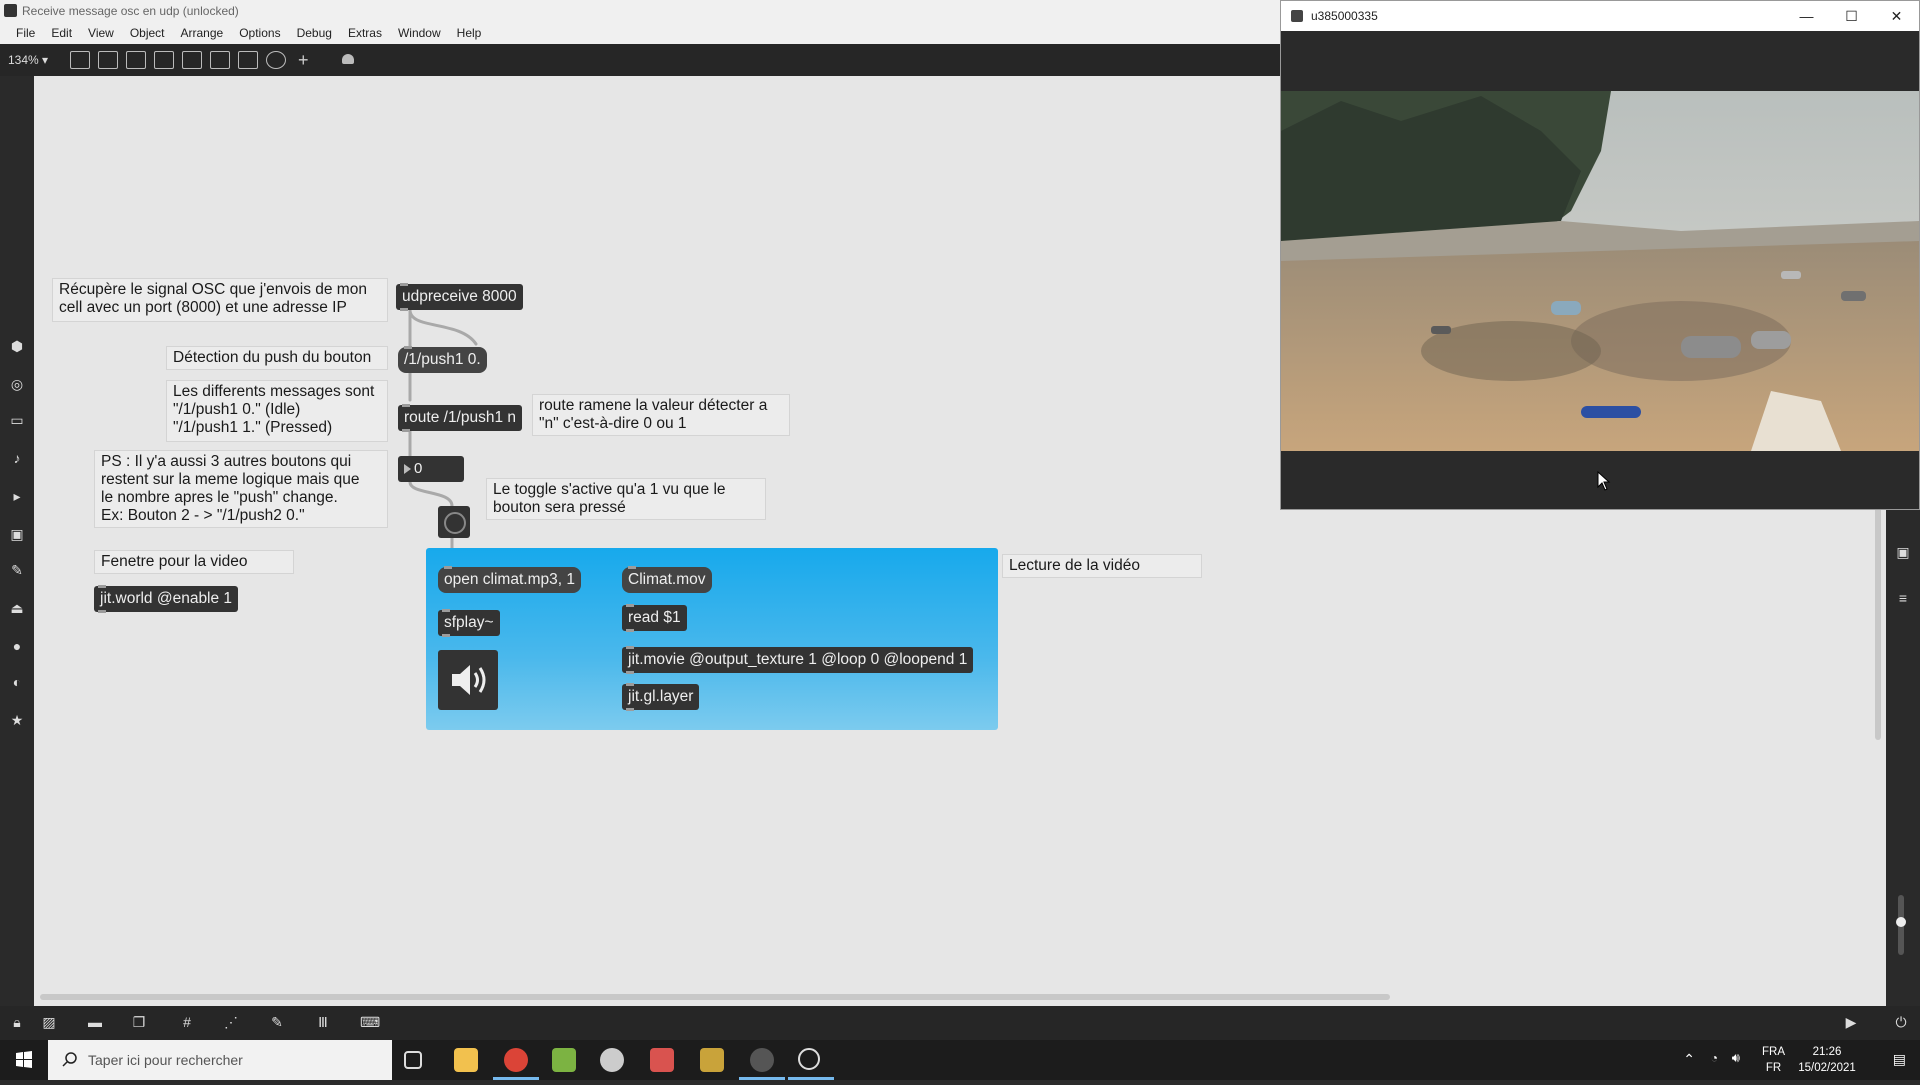  What do you see at coordinates (468, 680) in the screenshot?
I see `ezdac-speaker` at bounding box center [468, 680].